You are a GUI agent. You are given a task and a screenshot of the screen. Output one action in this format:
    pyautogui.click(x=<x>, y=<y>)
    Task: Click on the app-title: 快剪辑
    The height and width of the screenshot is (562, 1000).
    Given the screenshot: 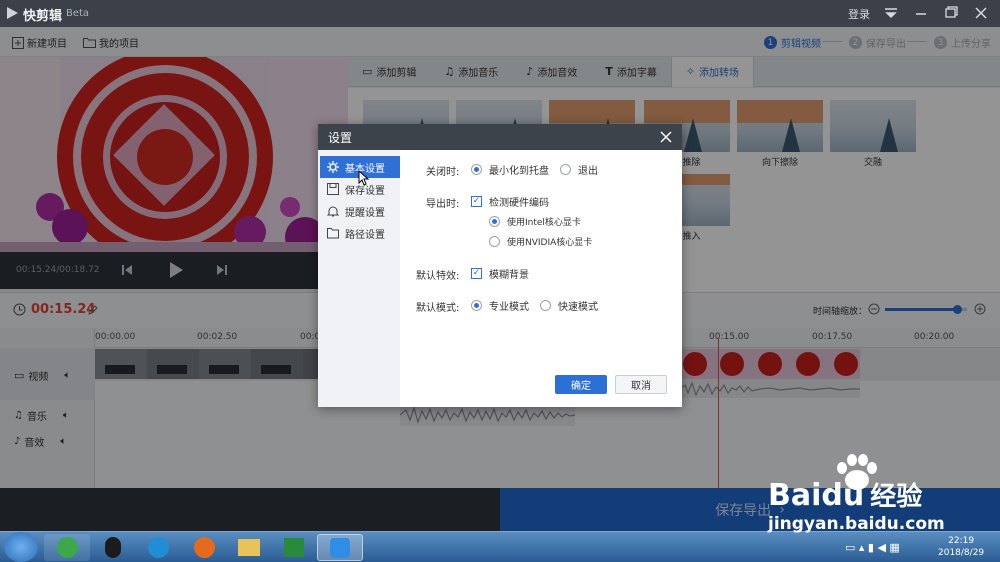 What is the action you would take?
    pyautogui.click(x=43, y=16)
    